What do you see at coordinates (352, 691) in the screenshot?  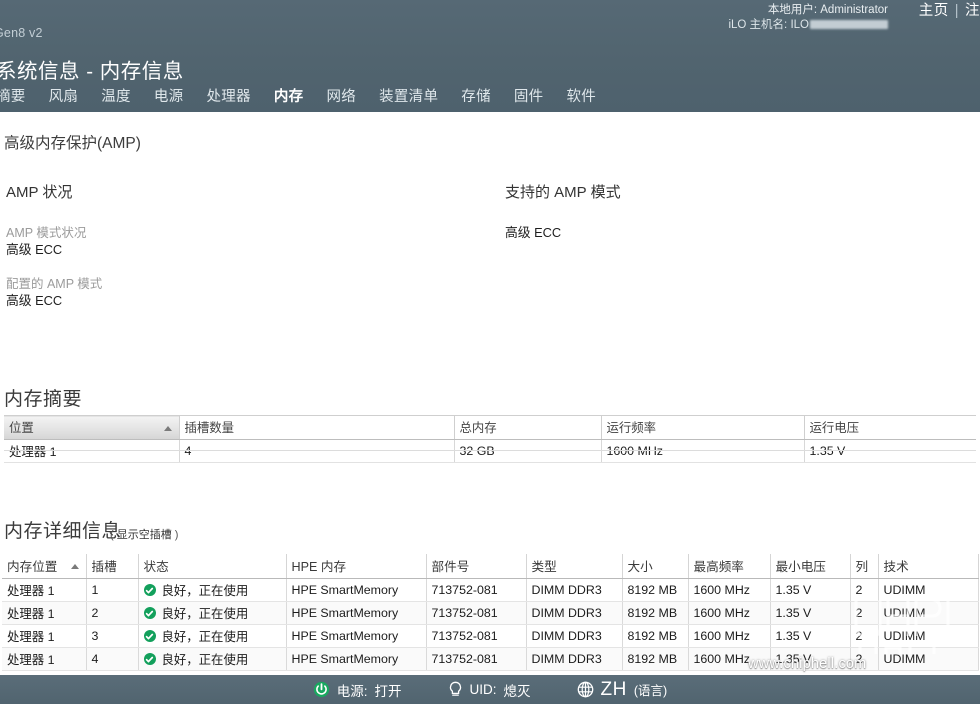 I see `power-label: 电源:` at bounding box center [352, 691].